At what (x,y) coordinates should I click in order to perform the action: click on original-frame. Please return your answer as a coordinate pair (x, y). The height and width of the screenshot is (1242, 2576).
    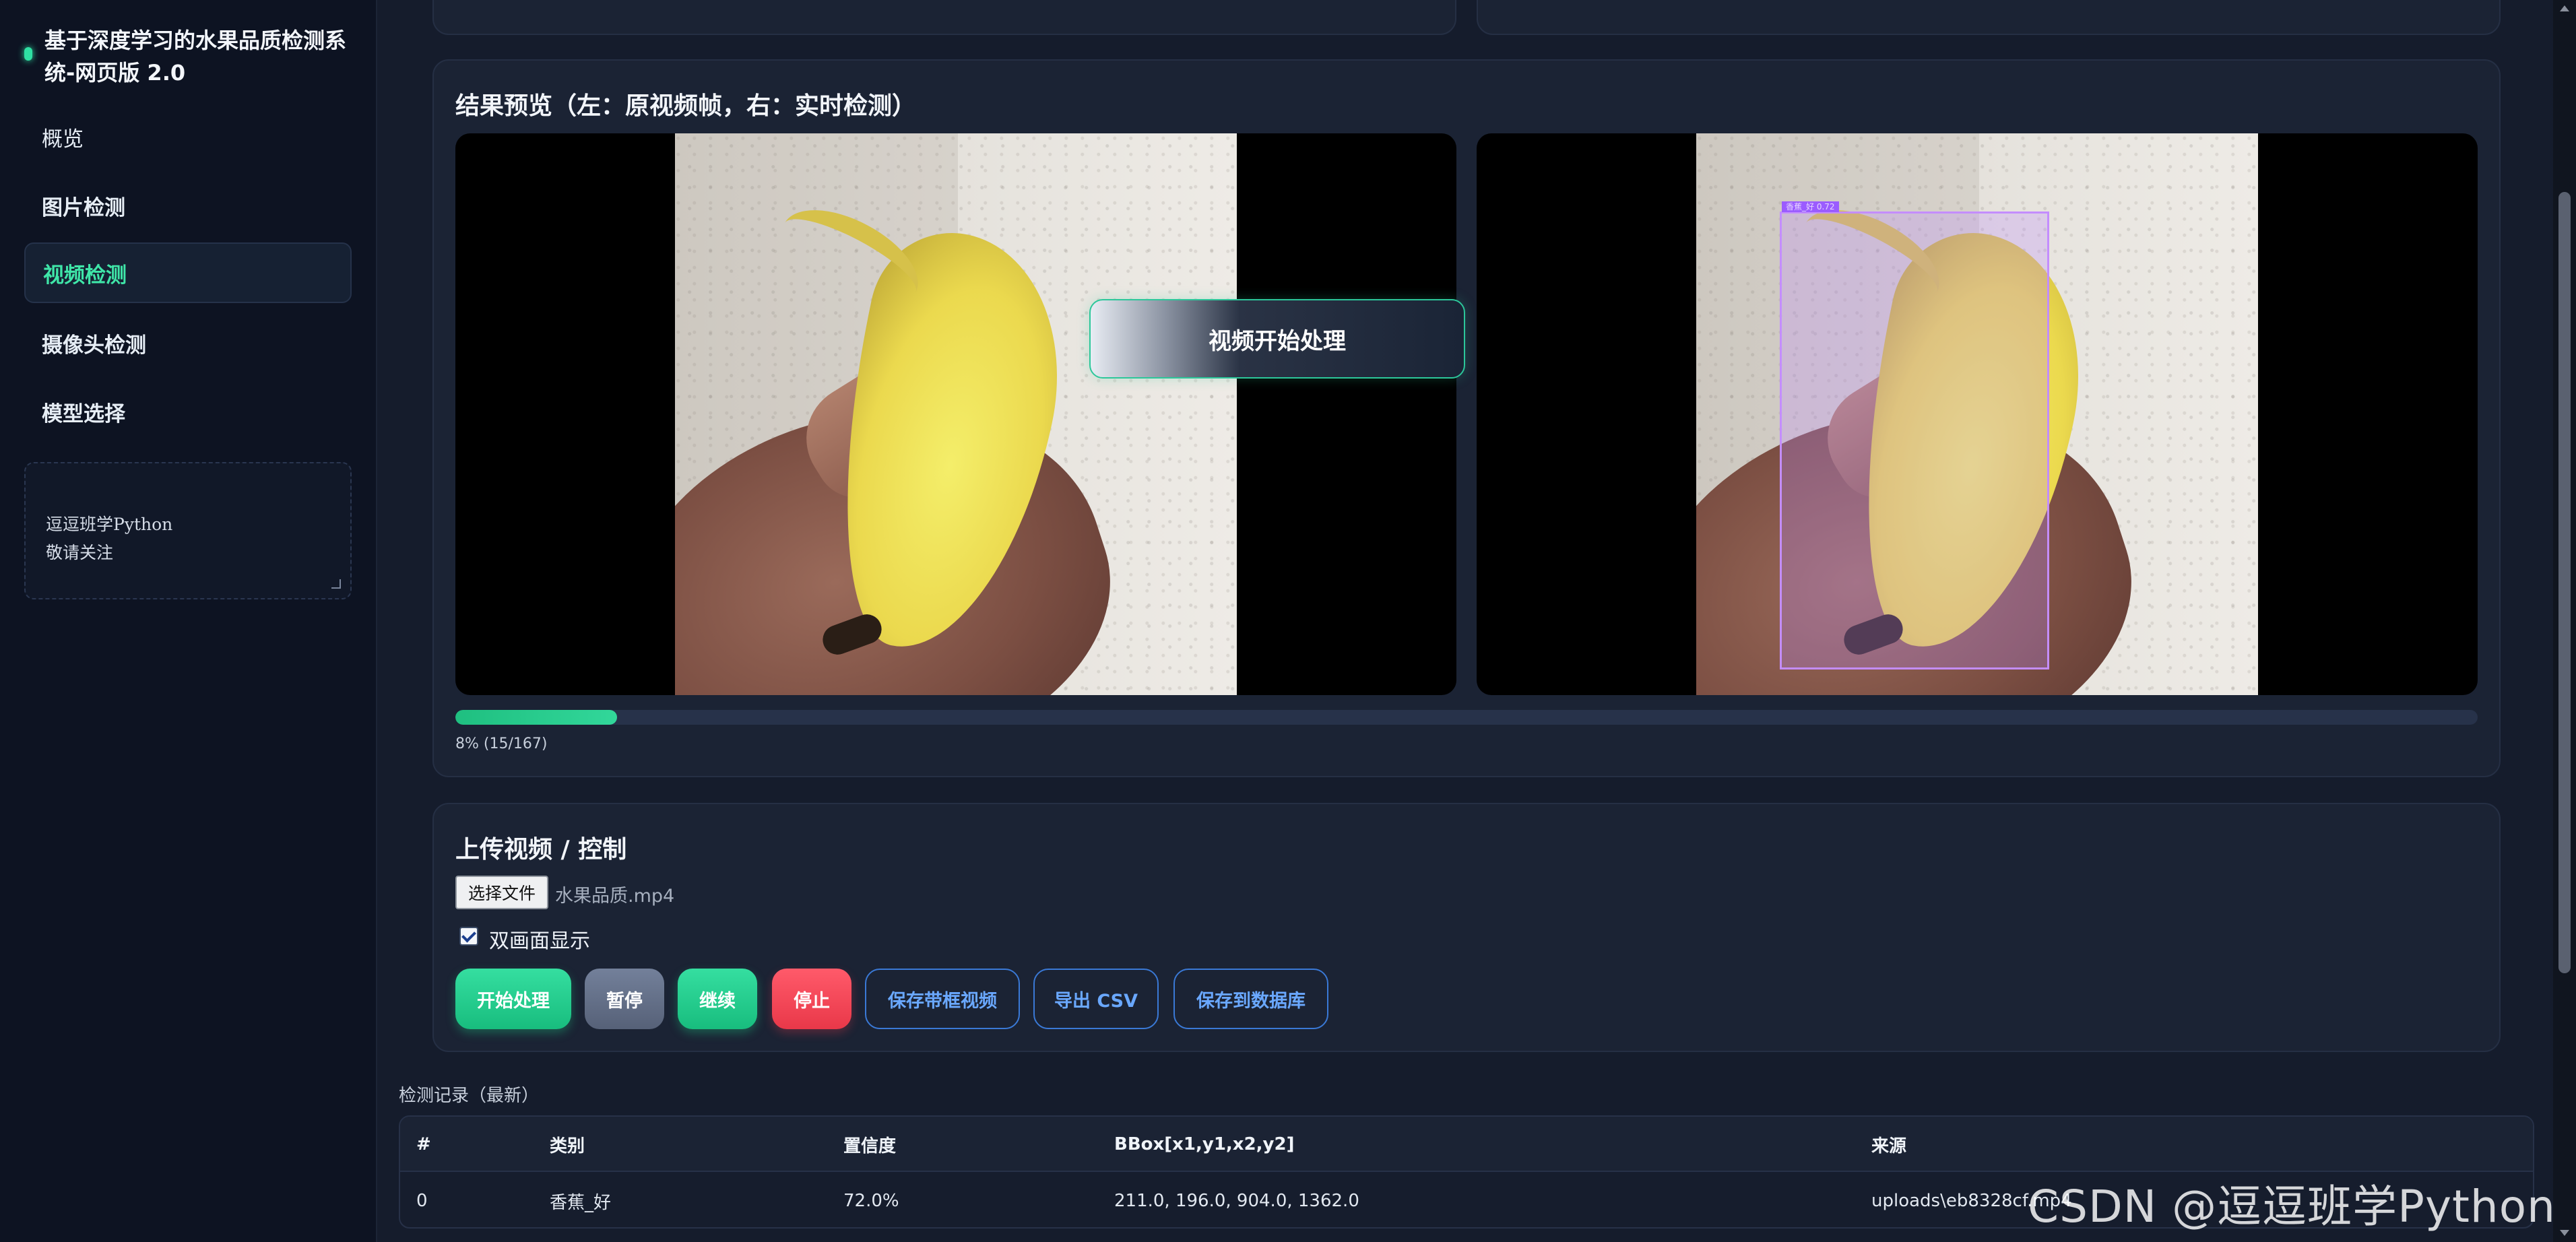
    Looking at the image, I should click on (956, 414).